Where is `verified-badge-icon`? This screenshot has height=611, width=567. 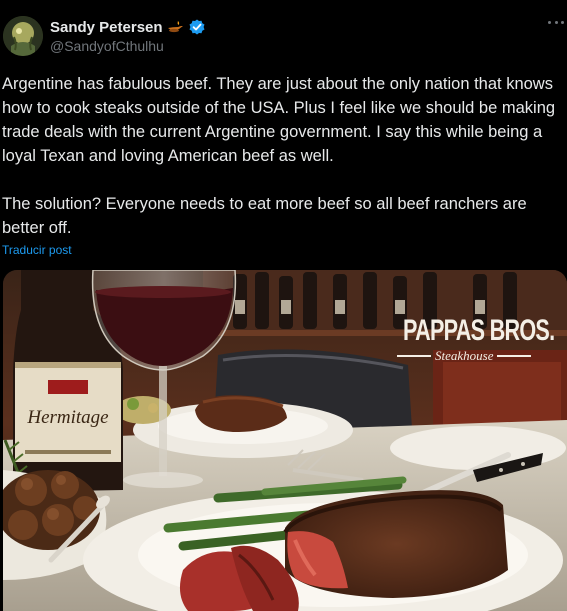 verified-badge-icon is located at coordinates (197, 27).